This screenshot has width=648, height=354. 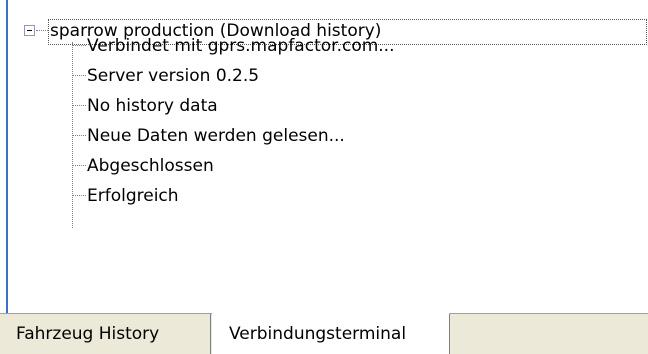 What do you see at coordinates (29, 30) in the screenshot?
I see `collapse-icon` at bounding box center [29, 30].